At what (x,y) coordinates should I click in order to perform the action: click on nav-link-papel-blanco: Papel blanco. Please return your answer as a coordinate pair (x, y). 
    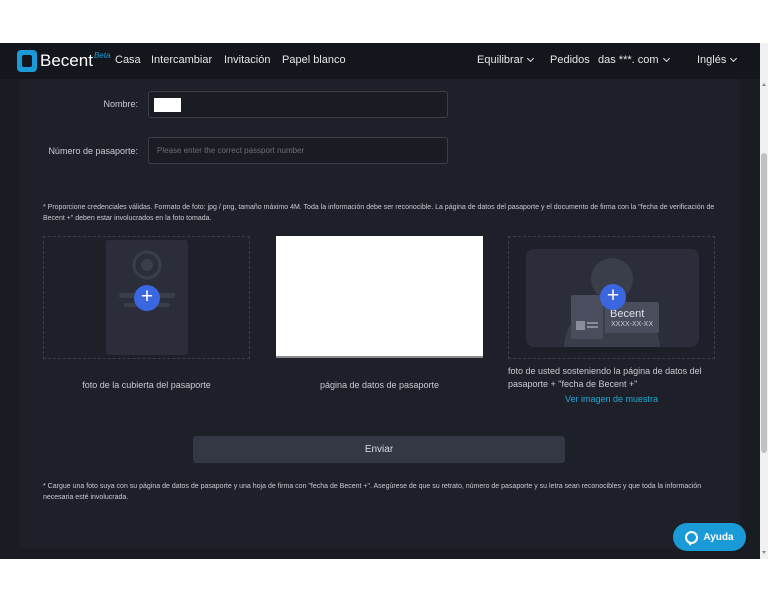
    Looking at the image, I should click on (314, 60).